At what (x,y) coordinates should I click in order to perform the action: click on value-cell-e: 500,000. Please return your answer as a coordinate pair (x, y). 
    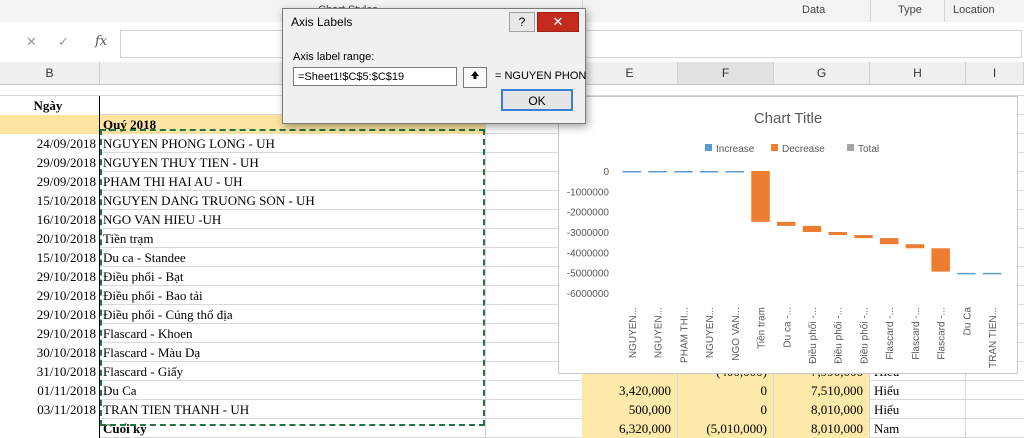
    Looking at the image, I should click on (630, 409).